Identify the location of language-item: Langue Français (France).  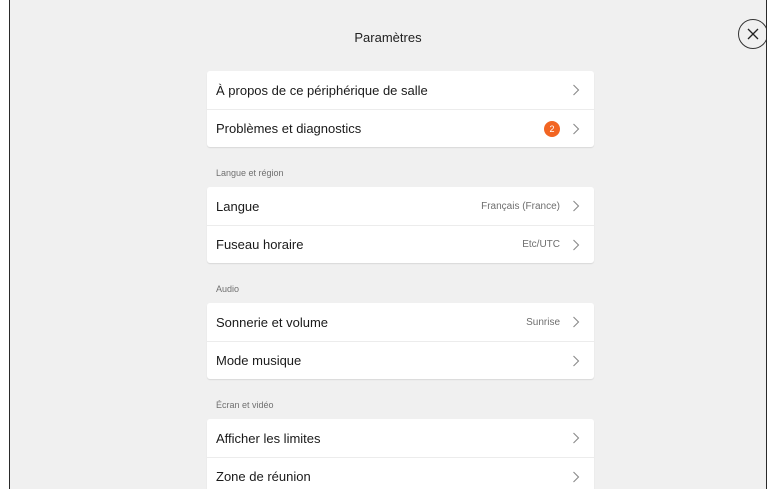
(400, 206).